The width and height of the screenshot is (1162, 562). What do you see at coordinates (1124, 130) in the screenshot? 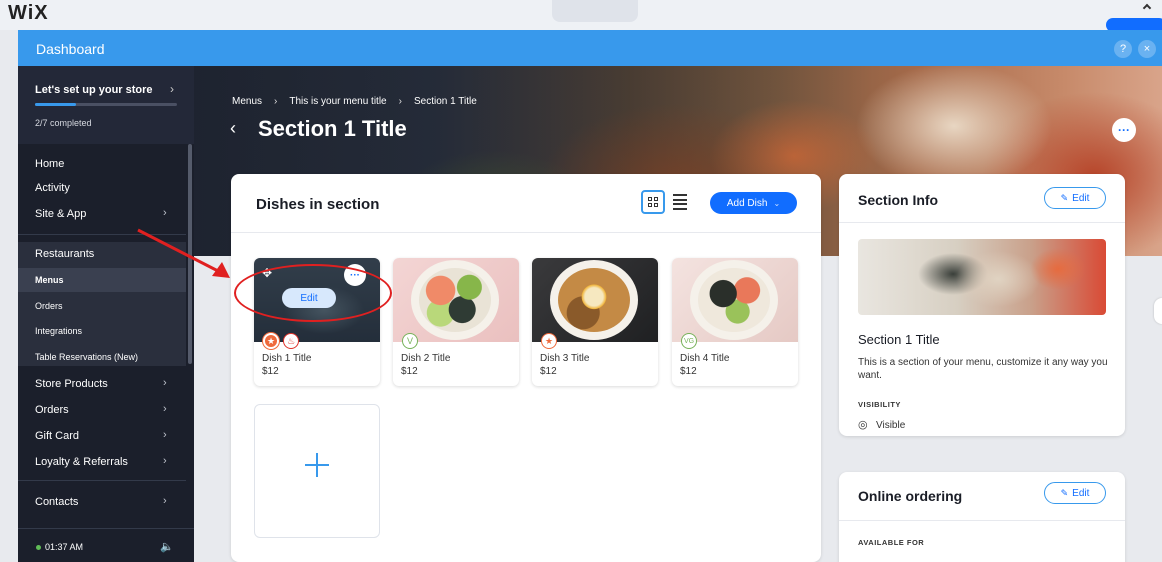
I see `more-actions-button: ···` at bounding box center [1124, 130].